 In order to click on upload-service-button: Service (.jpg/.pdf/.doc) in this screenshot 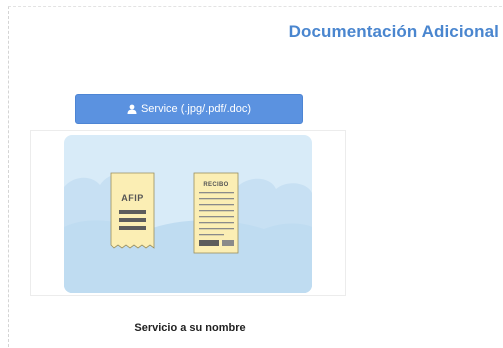, I will do `click(189, 109)`.